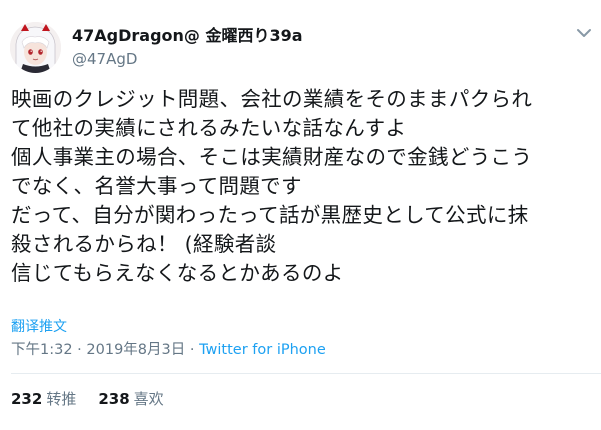 Image resolution: width=601 pixels, height=430 pixels. I want to click on tweet-text-line: 個人事業主の場合、そこは実績財産なので金銭どうこう, so click(272, 157).